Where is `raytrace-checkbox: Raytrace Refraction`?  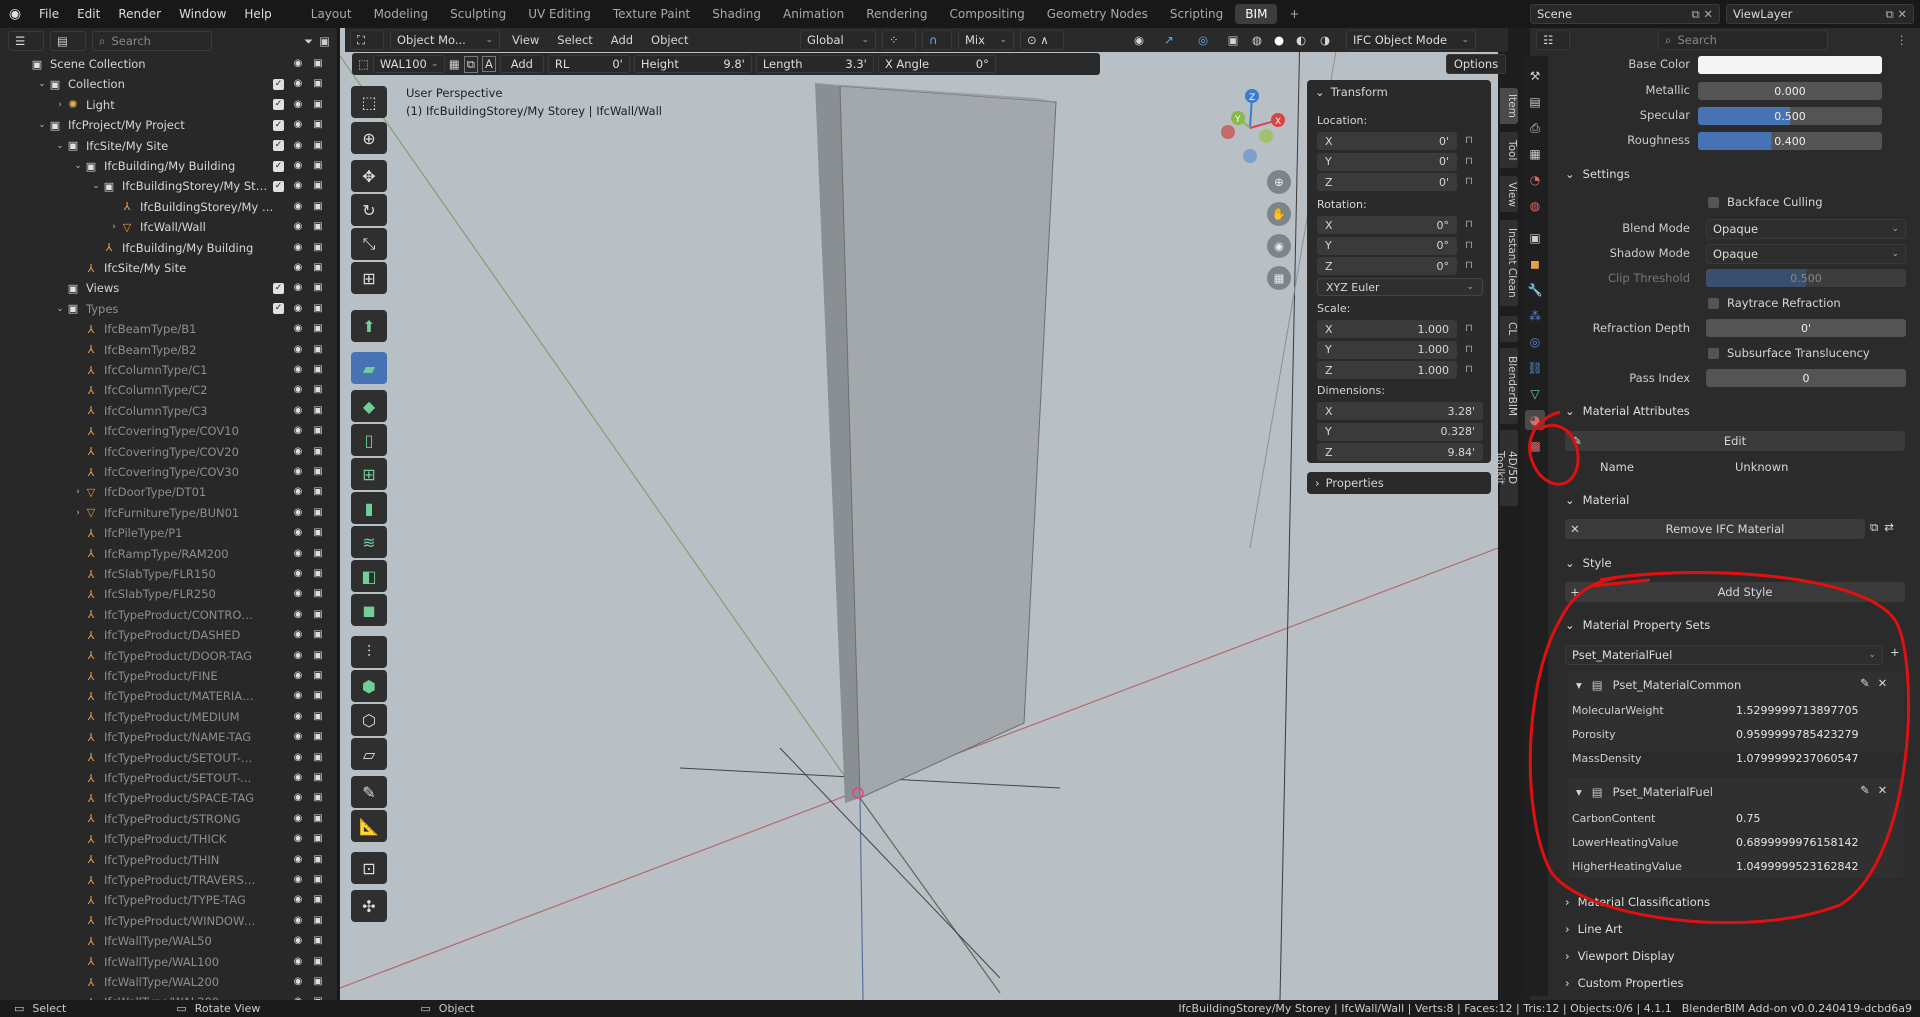
raytrace-checkbox: Raytrace Refraction is located at coordinates (1774, 303).